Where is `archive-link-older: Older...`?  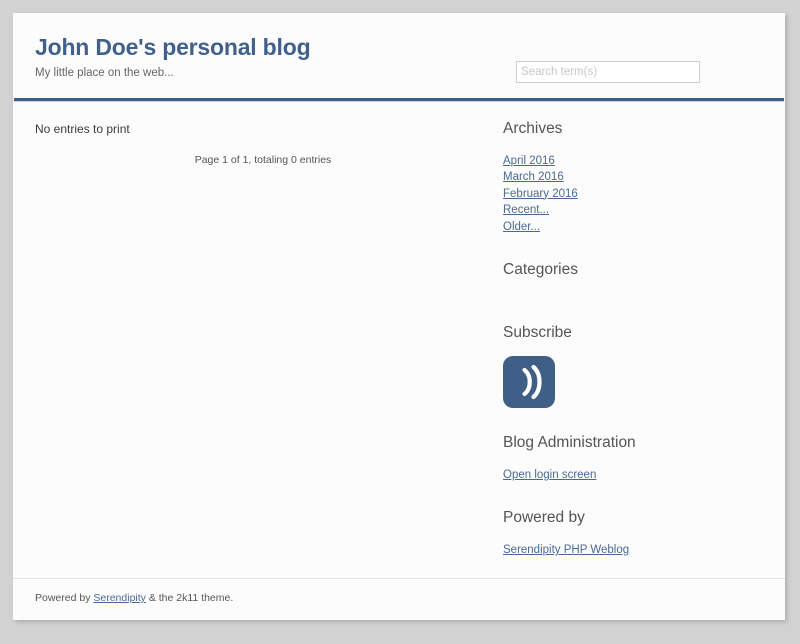
archive-link-older: Older... is located at coordinates (521, 227).